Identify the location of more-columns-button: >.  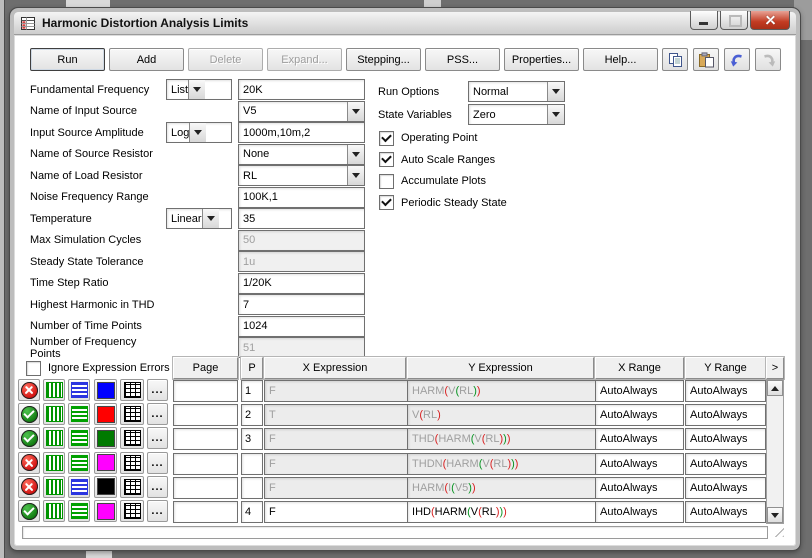
(775, 368).